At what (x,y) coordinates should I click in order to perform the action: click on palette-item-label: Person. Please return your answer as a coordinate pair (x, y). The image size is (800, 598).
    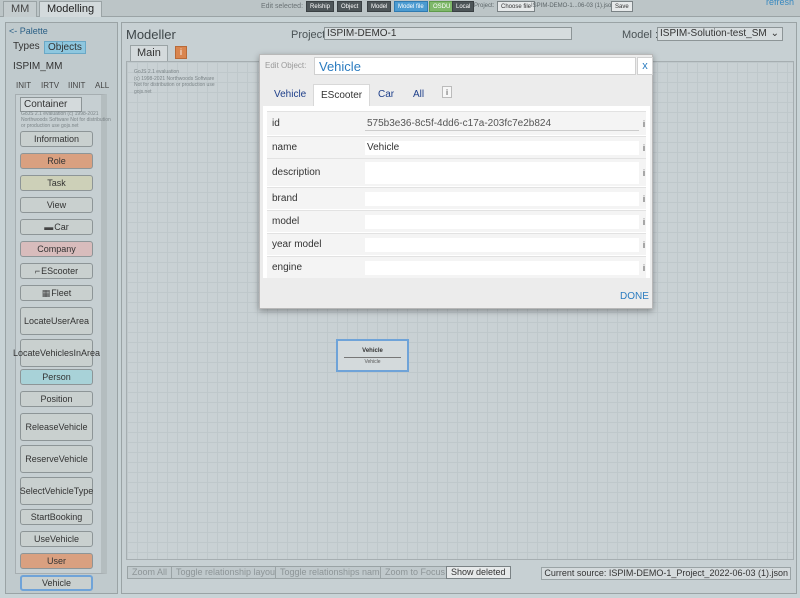
    Looking at the image, I should click on (56, 377).